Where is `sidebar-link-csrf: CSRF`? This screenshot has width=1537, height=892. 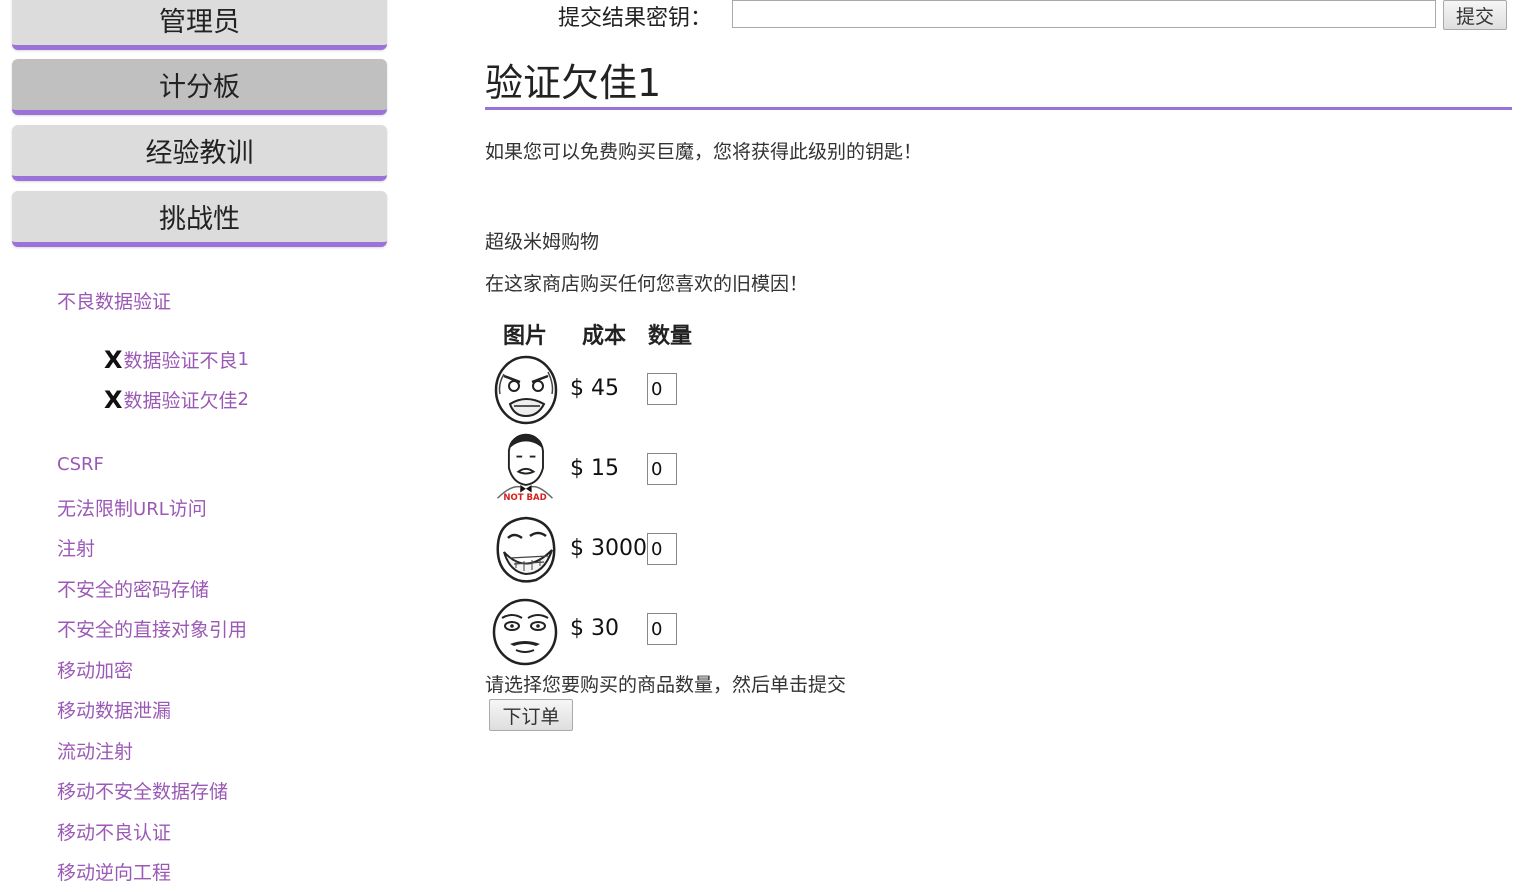
sidebar-link-csrf: CSRF is located at coordinates (80, 464).